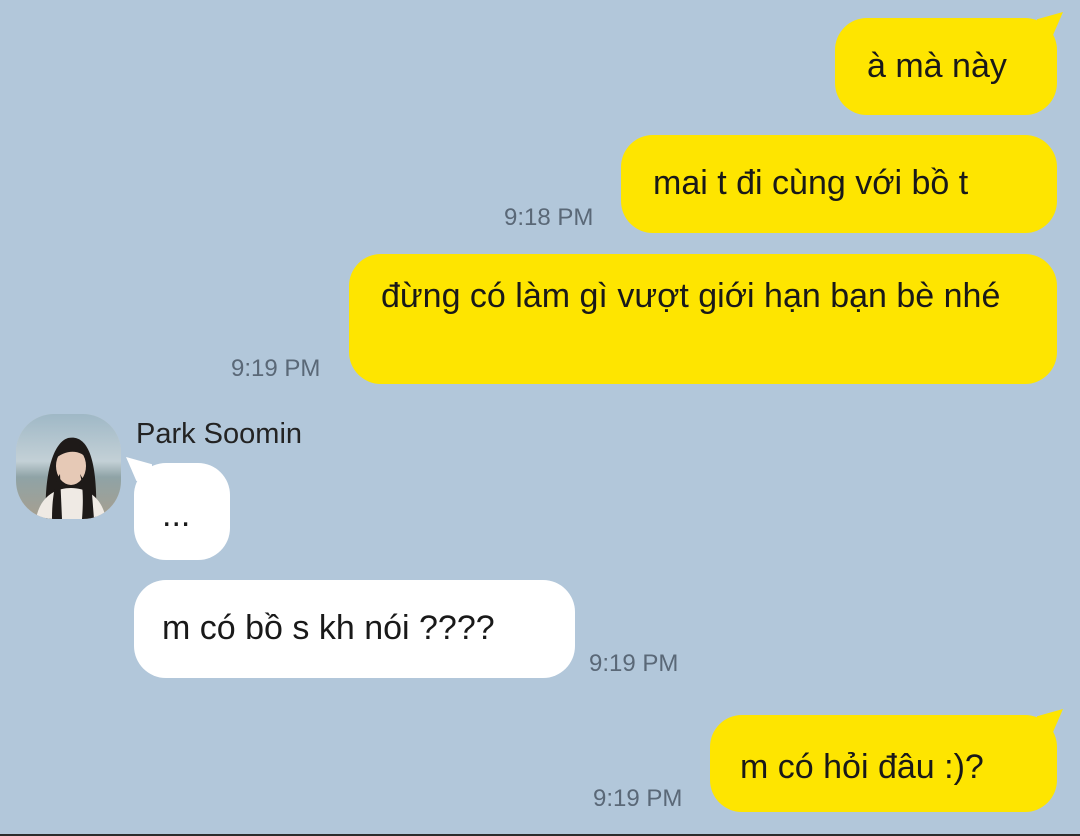  I want to click on contact-name: Park Soomin, so click(219, 434).